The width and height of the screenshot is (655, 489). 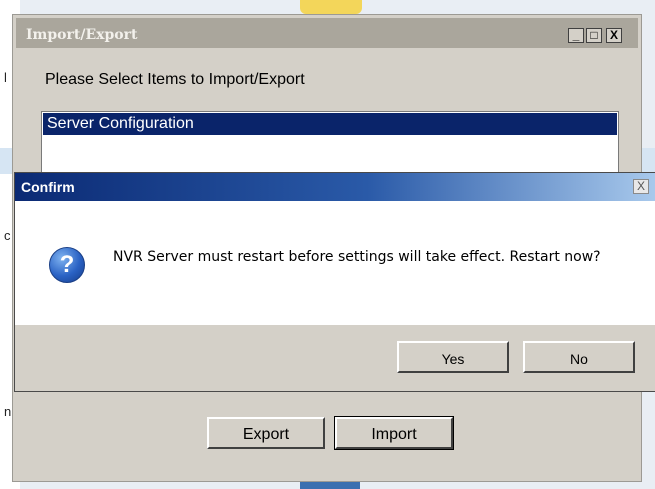 What do you see at coordinates (7, 235) in the screenshot?
I see `background-text: c` at bounding box center [7, 235].